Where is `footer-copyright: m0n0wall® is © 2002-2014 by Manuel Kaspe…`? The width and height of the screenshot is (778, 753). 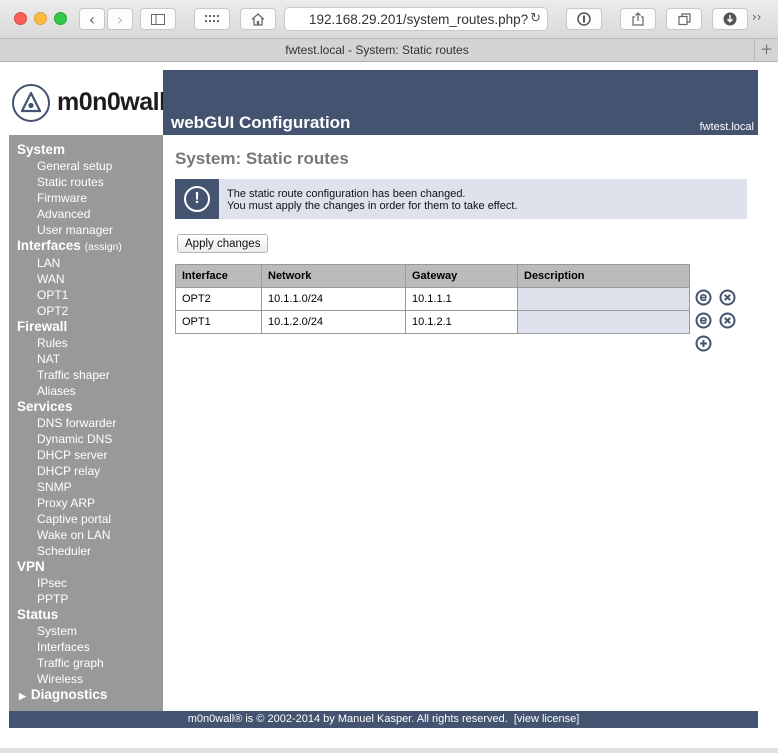
footer-copyright: m0n0wall® is © 2002-2014 by Manuel Kaspe… is located at coordinates (347, 719).